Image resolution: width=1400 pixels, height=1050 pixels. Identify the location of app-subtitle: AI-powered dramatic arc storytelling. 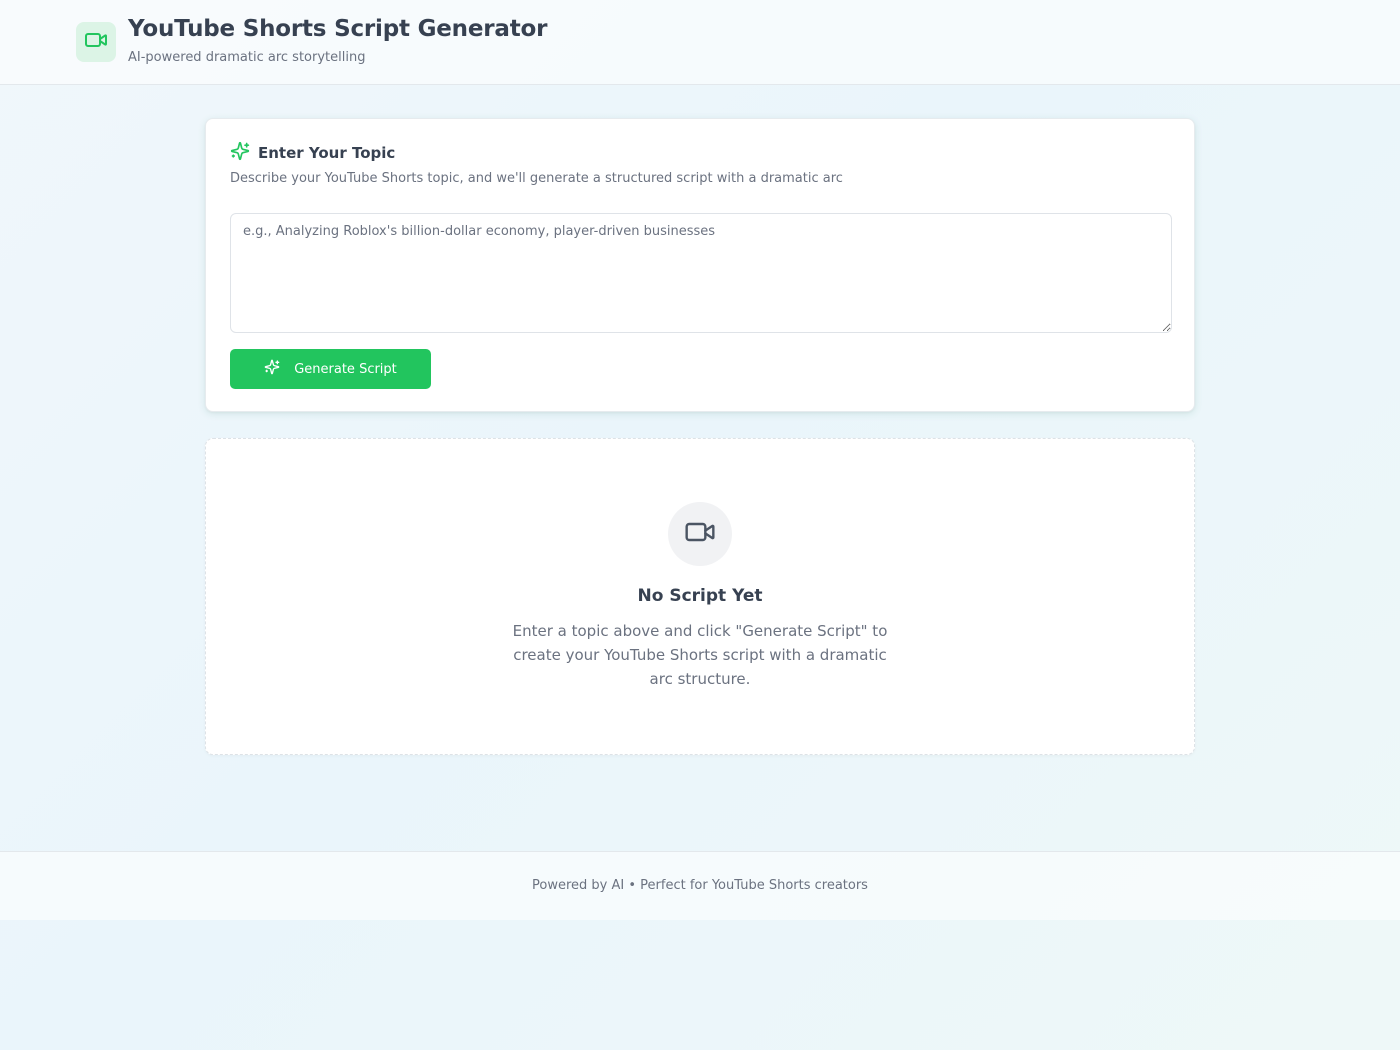
(247, 57).